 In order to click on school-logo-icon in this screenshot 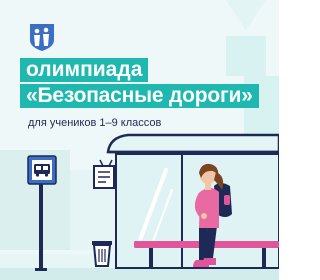, I will do `click(42, 37)`.